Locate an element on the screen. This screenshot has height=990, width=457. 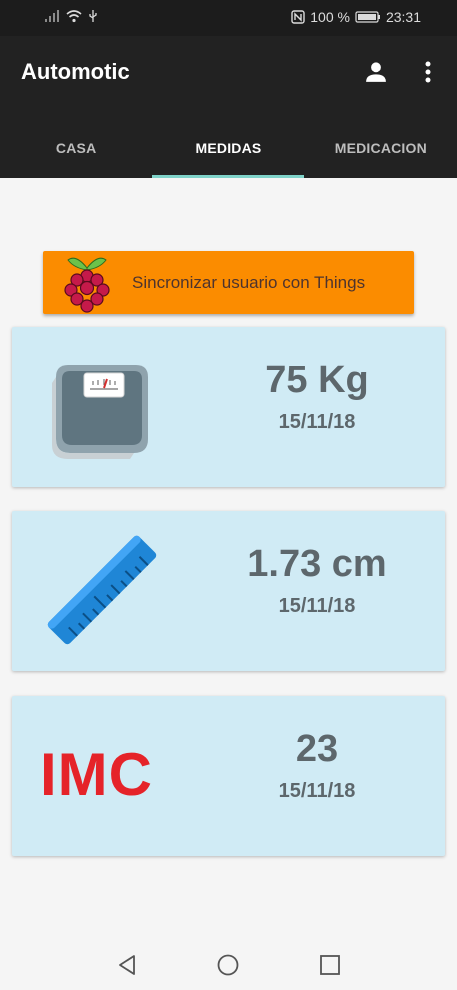
nav-home-button is located at coordinates (228, 965).